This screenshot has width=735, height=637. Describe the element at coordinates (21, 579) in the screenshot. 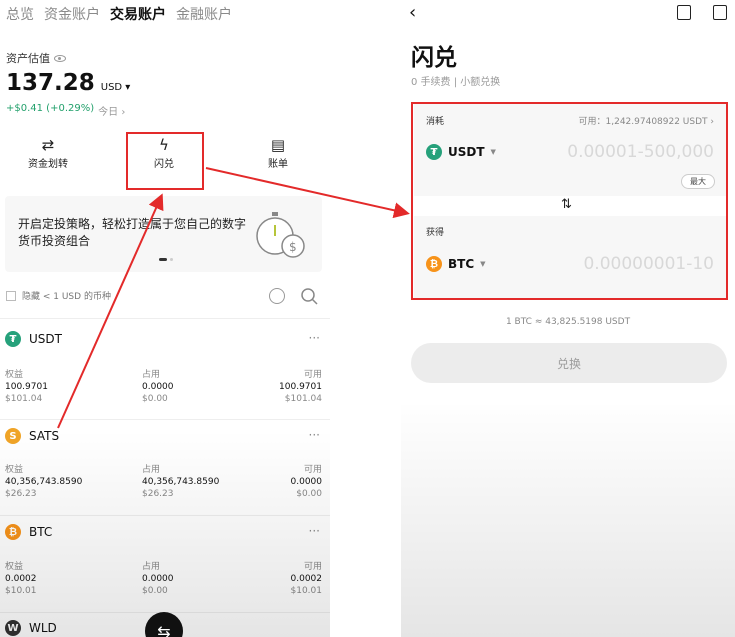

I see `equity-column: 权益 0.0002 $10.01` at that location.